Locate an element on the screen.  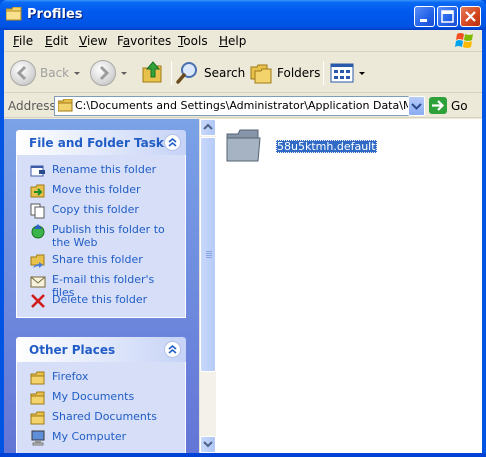
go-arrow-icon is located at coordinates (438, 105).